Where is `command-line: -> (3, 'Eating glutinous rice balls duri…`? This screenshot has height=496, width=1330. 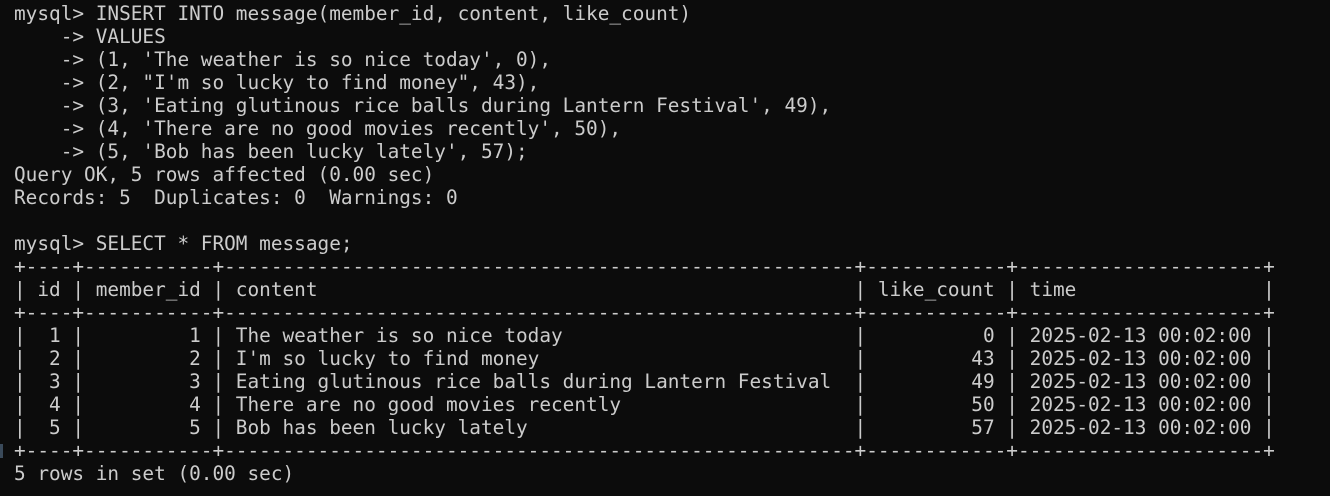 command-line: -> (3, 'Eating glutinous rice balls duri… is located at coordinates (423, 105).